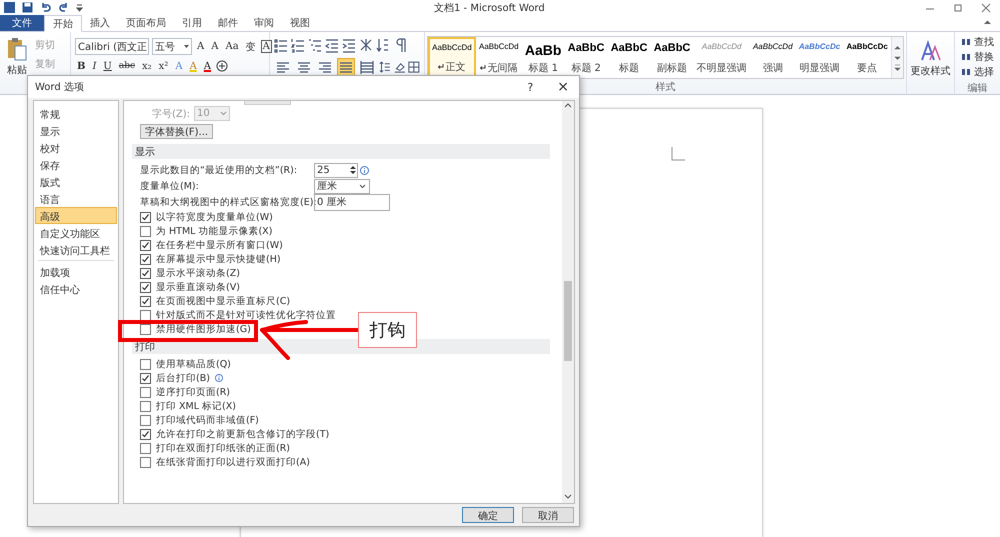  What do you see at coordinates (773, 57) in the screenshot?
I see `style-item: AaBbCcDd 强调` at bounding box center [773, 57].